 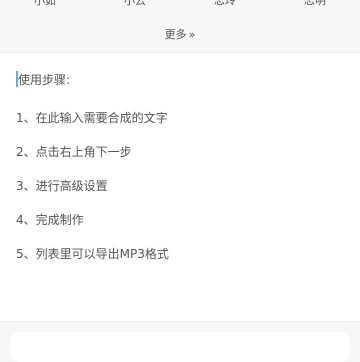 I want to click on more-label: 更多, so click(x=175, y=34).